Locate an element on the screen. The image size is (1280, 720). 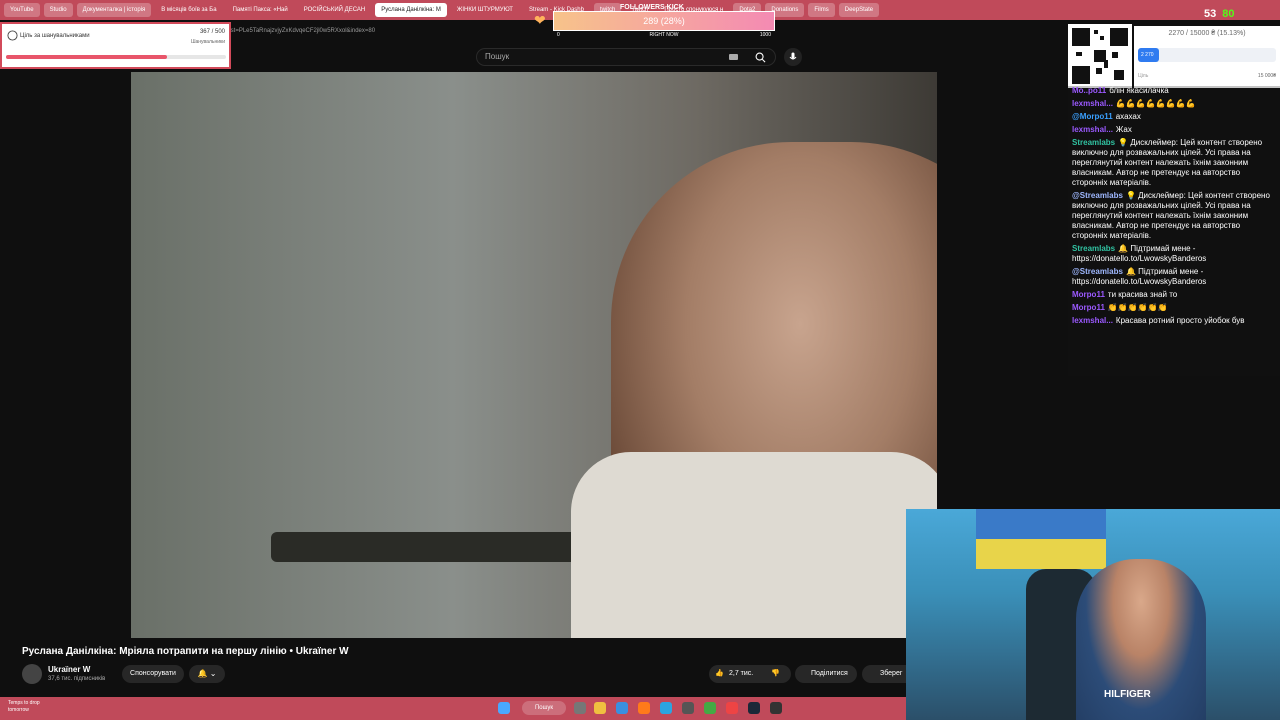
viewer-counts: 53 80 is located at coordinates (1219, 14).